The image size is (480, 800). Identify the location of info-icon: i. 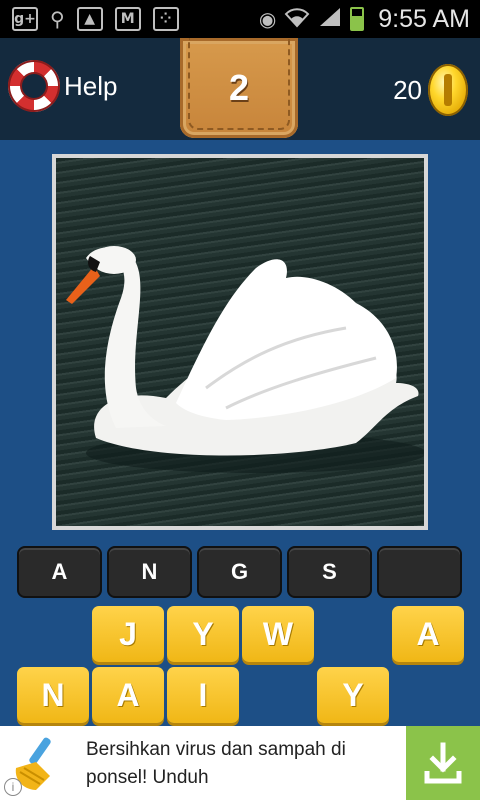
(13, 787).